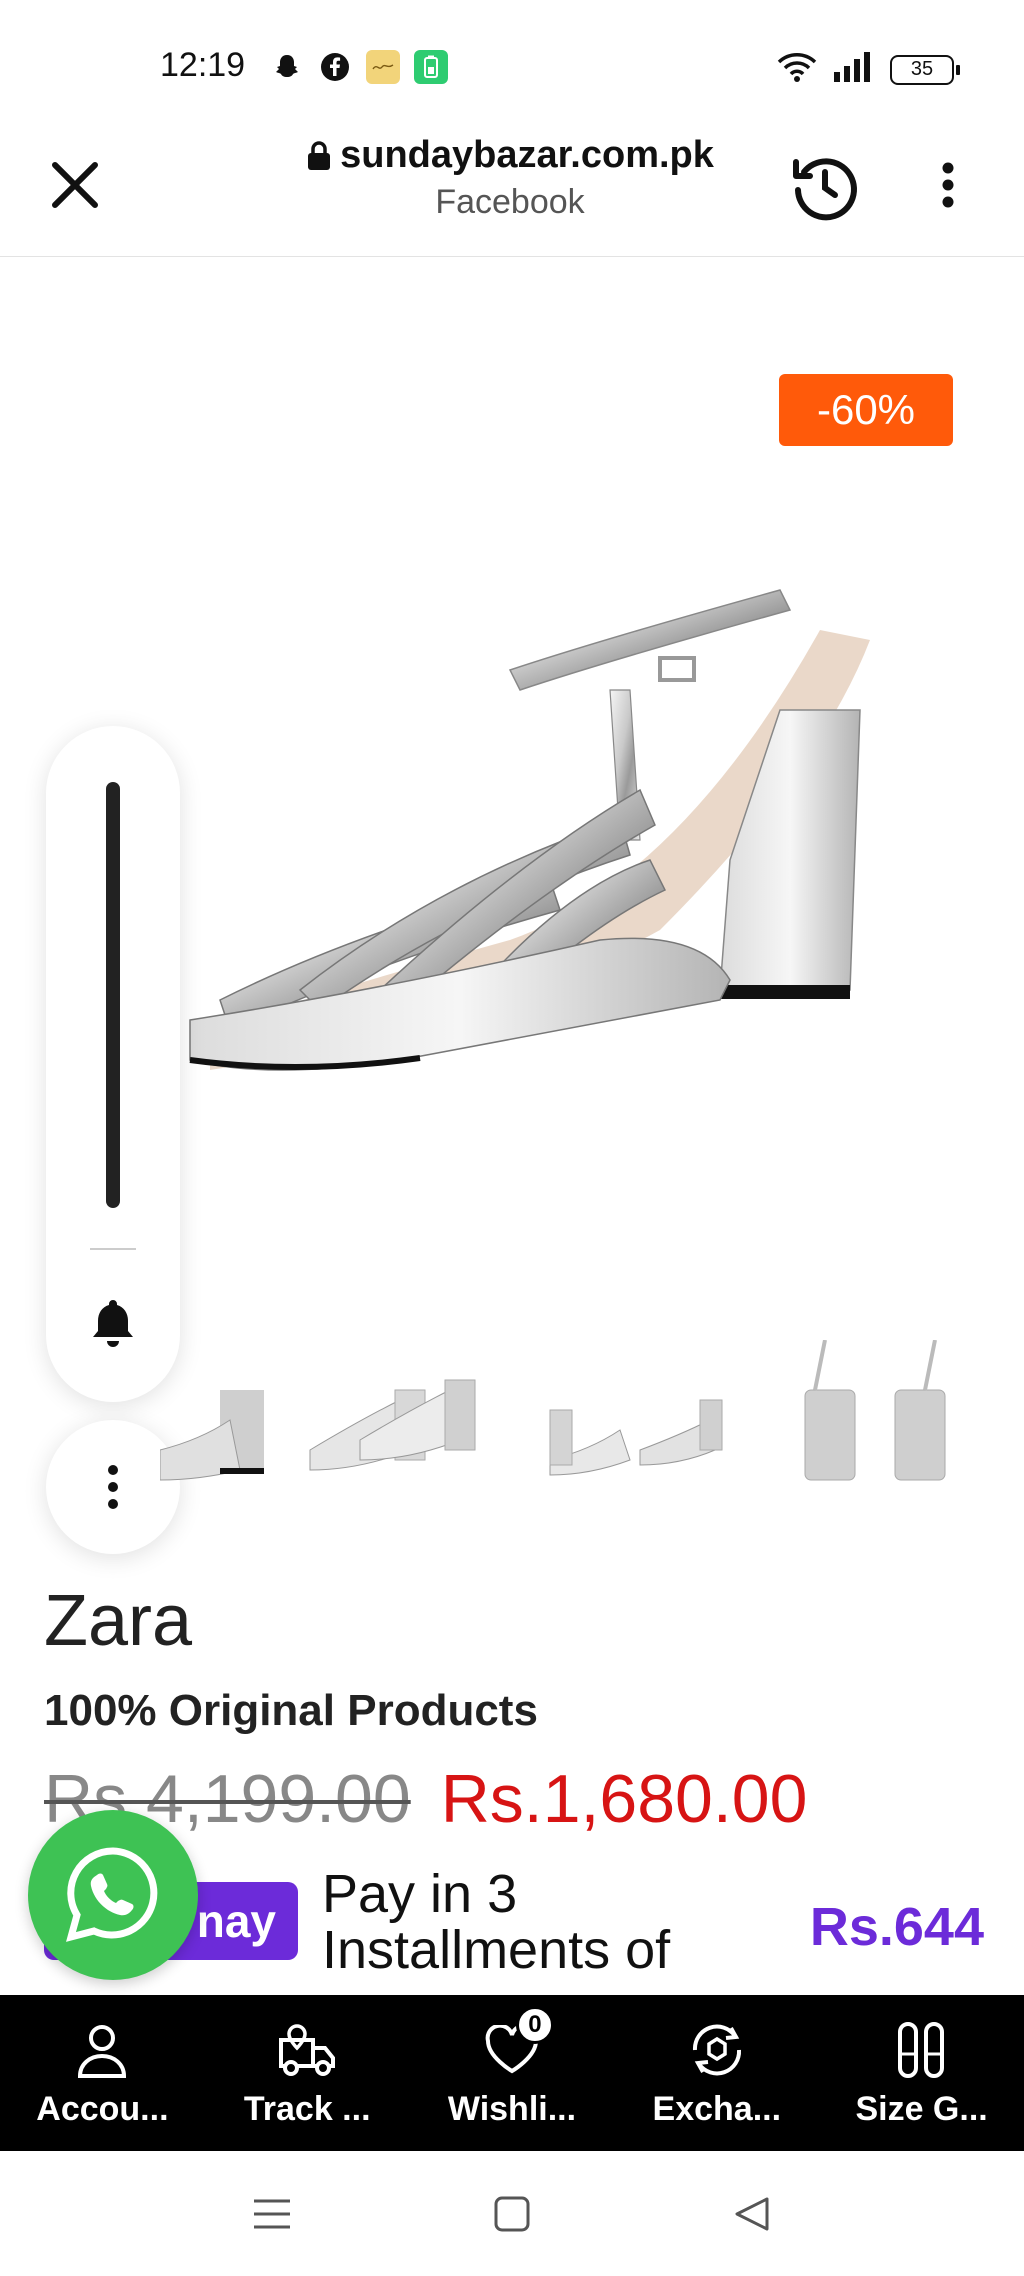 The image size is (1024, 2276). I want to click on whatsapp-icon, so click(112, 1894).